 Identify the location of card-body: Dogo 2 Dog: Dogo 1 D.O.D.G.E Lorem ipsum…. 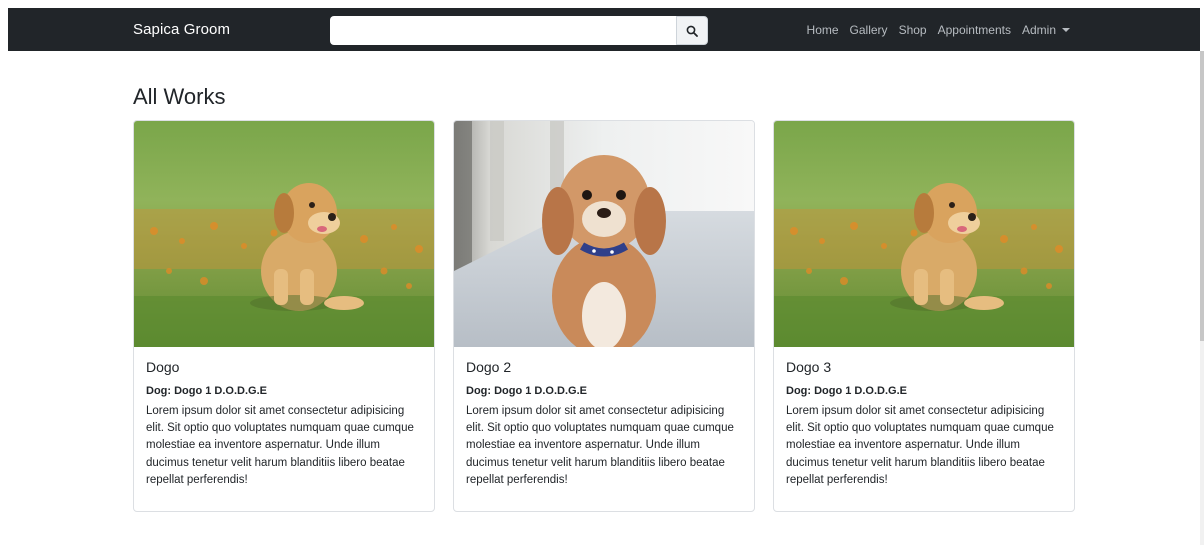
(604, 423).